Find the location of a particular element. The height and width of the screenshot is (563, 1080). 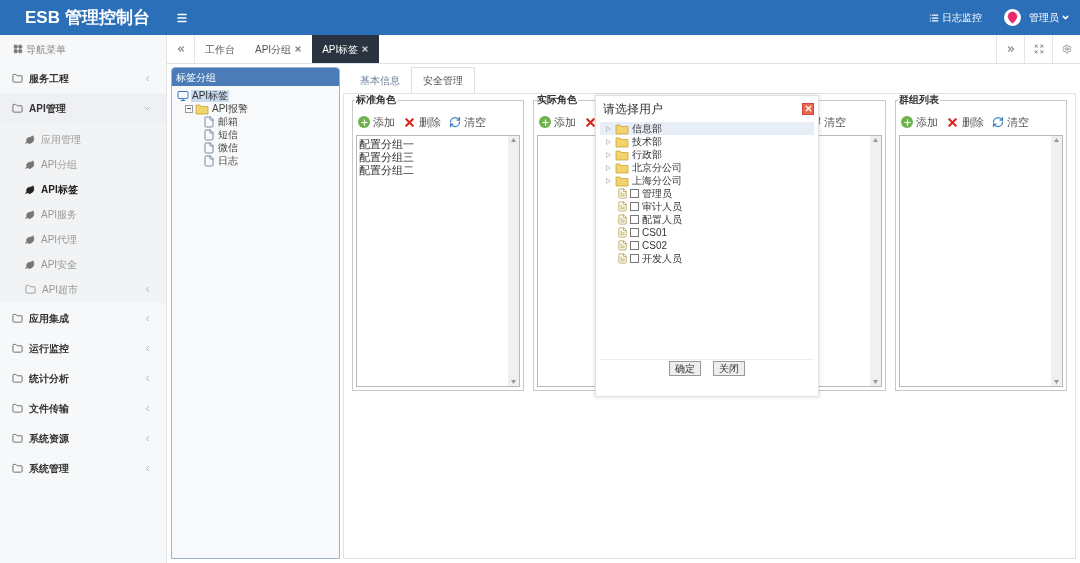

tree-row: 信息部 is located at coordinates (707, 128).